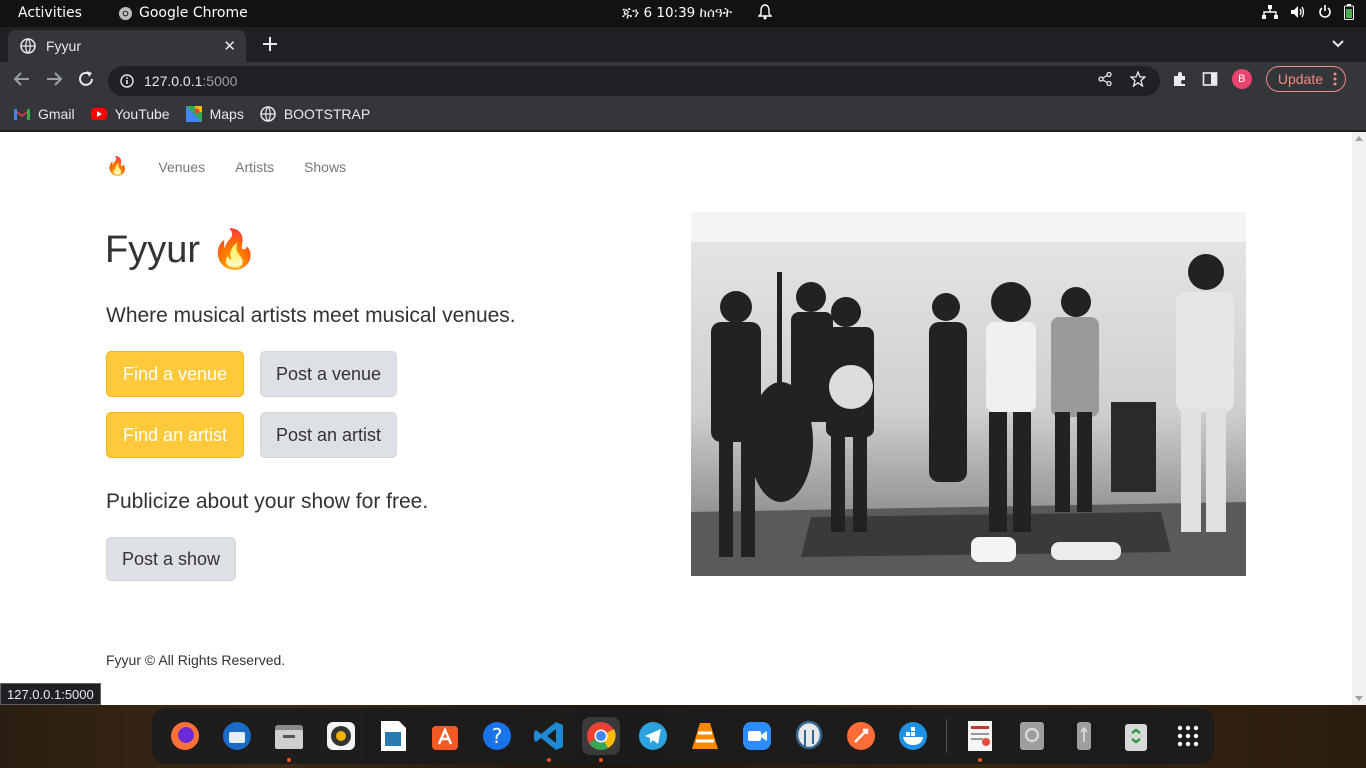  I want to click on bookmark-star-icon, so click(1137, 79).